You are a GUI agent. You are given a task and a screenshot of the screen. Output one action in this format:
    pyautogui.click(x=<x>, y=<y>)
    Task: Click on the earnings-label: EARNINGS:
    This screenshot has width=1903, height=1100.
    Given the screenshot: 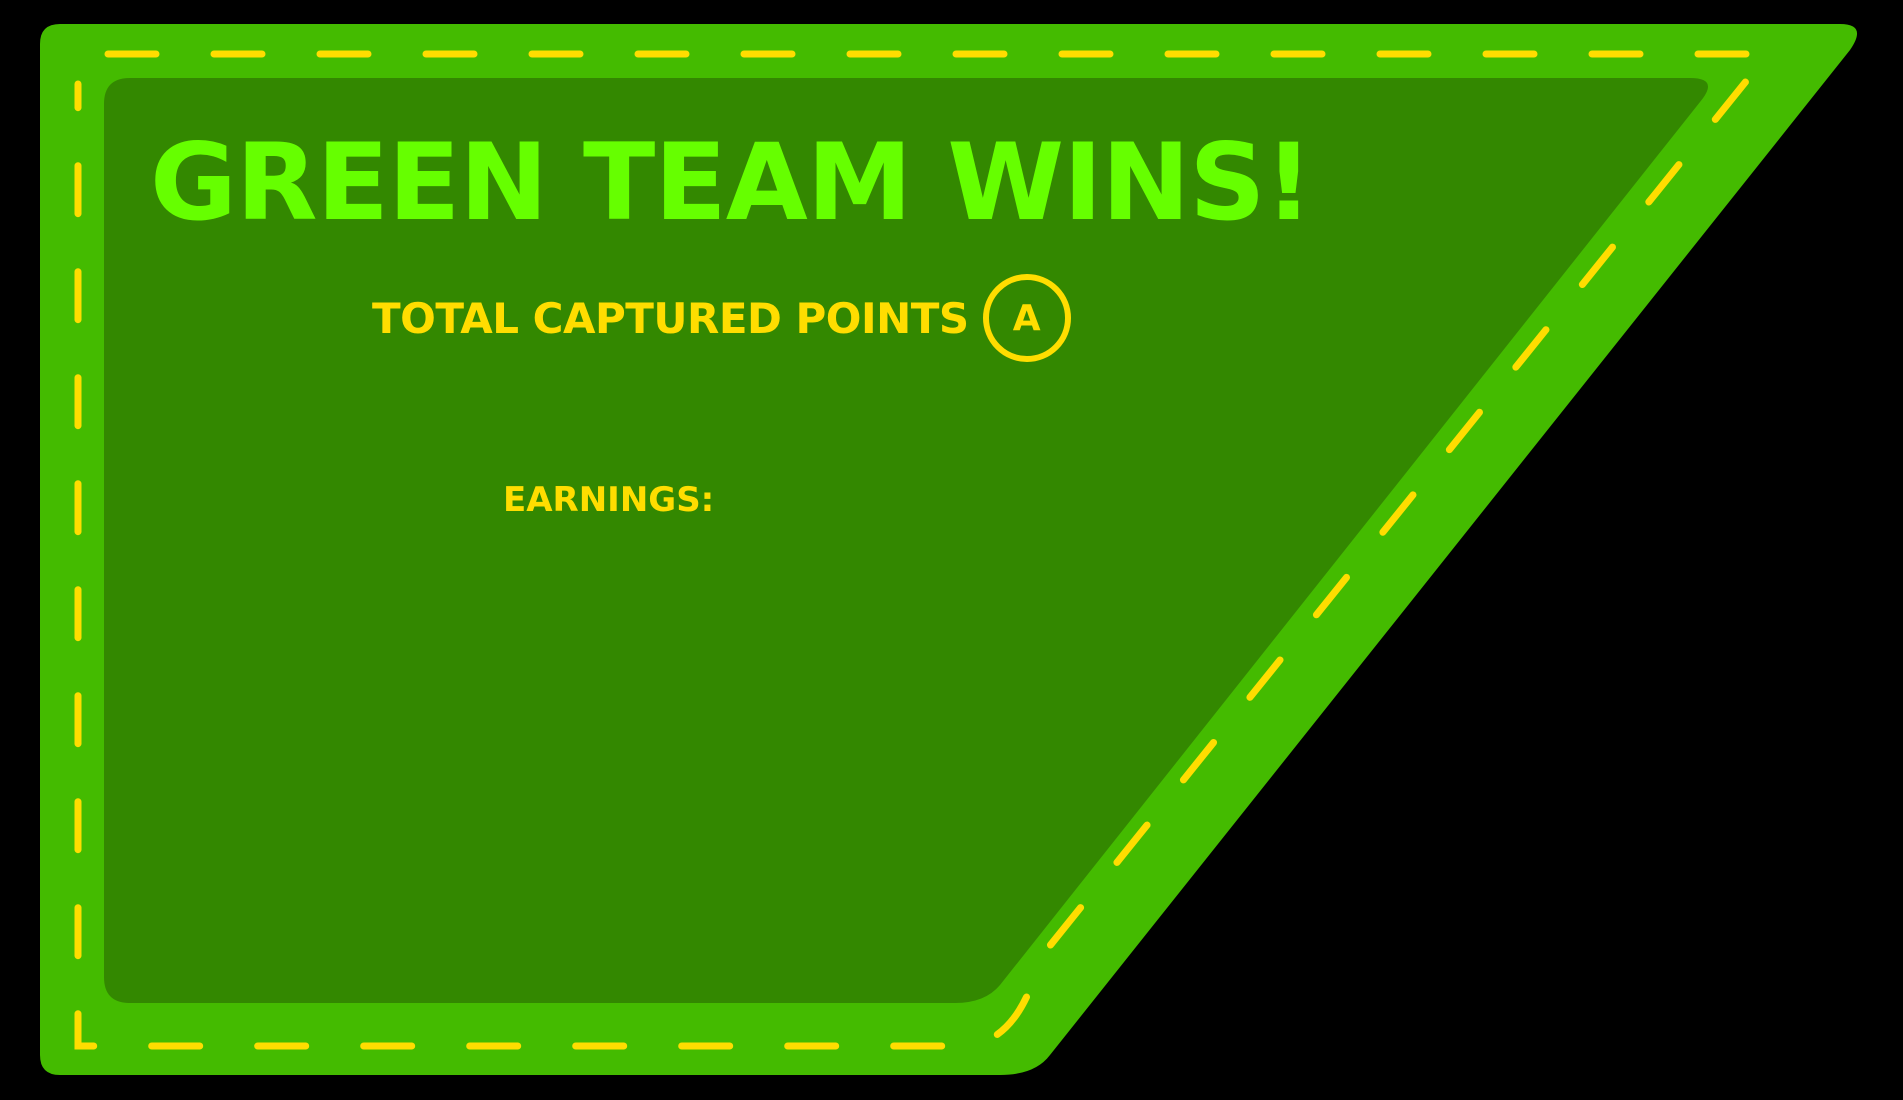 What is the action you would take?
    pyautogui.click(x=609, y=500)
    